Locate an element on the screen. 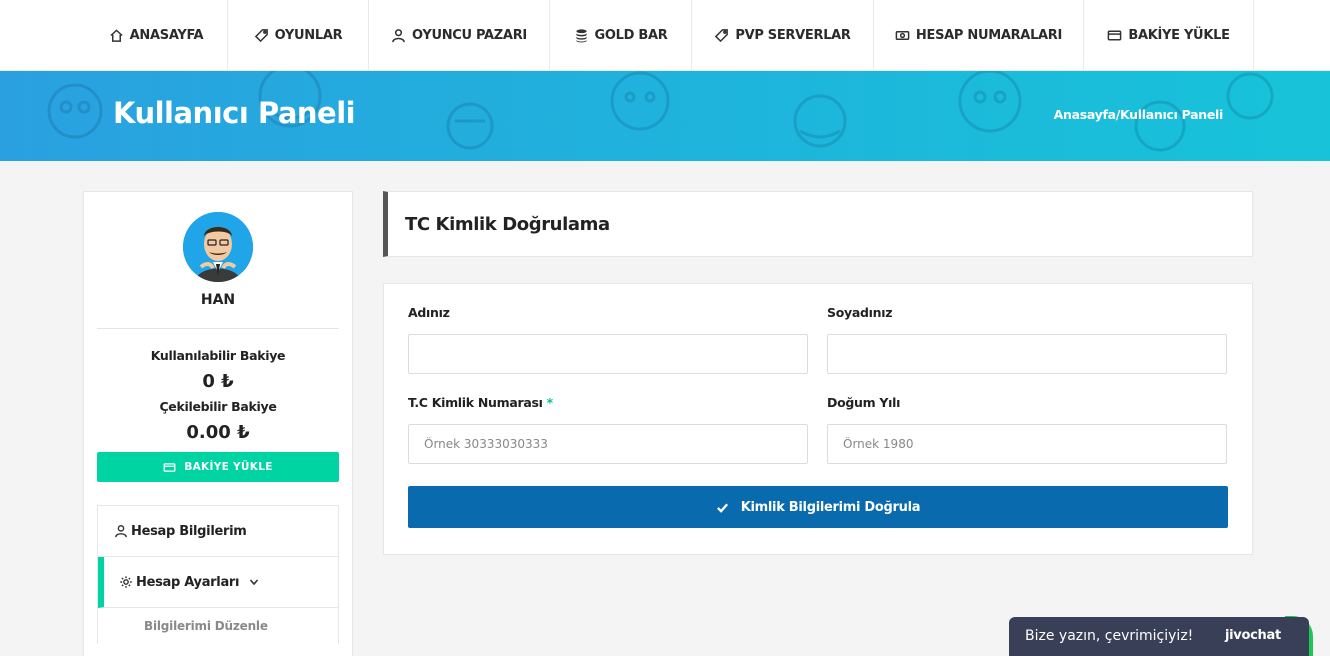 Image resolution: width=1330 pixels, height=656 pixels. submenu-item-edit-info: Bilgilerimi Düzenle is located at coordinates (218, 626).